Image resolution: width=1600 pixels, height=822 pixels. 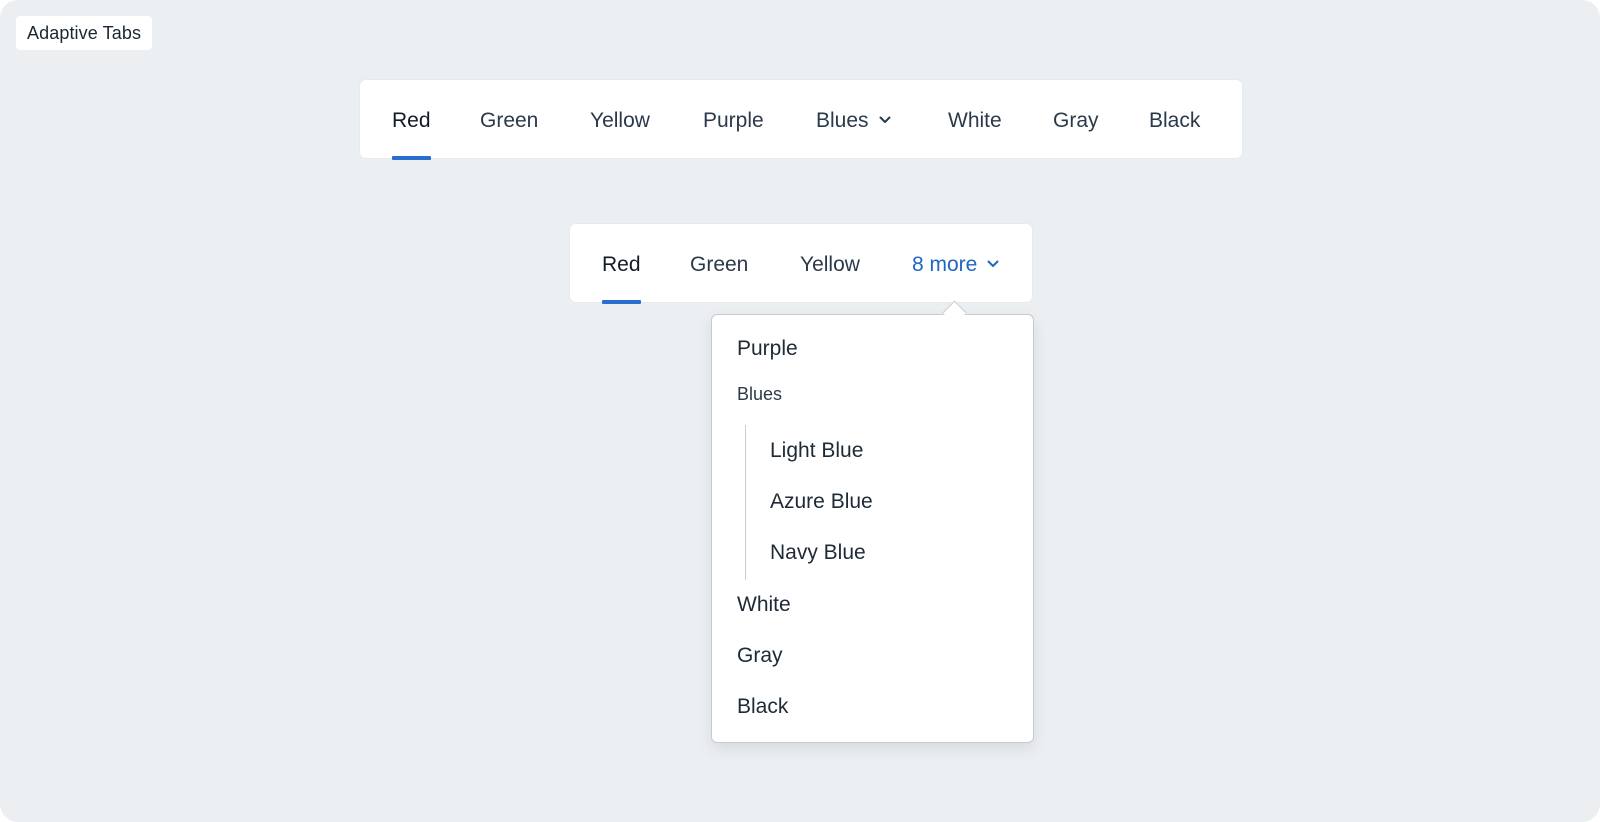 I want to click on tab-bar-compact: Red Green Yellow 8 more, so click(x=801, y=264).